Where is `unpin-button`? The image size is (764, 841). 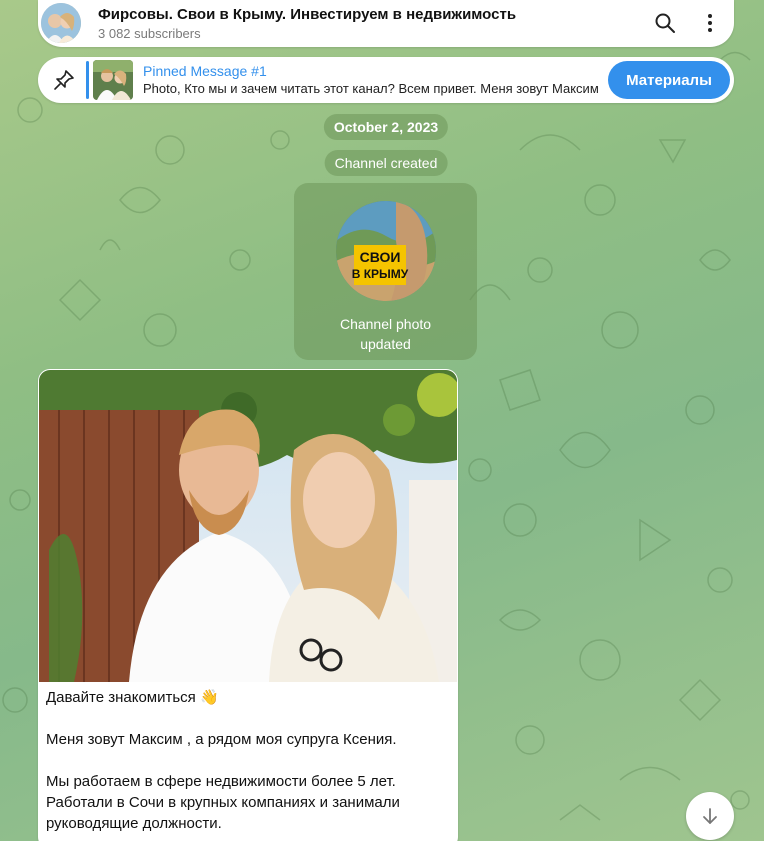 unpin-button is located at coordinates (64, 80).